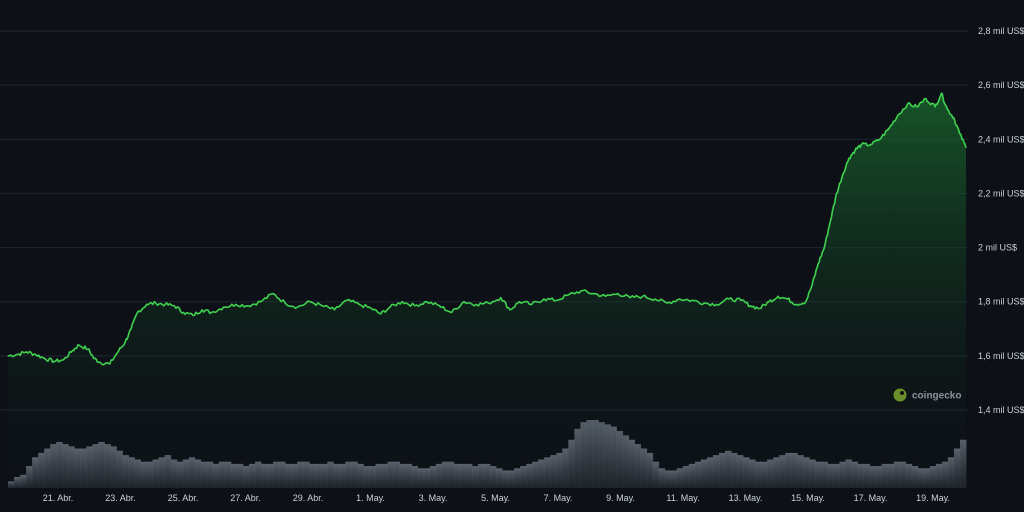  What do you see at coordinates (808, 498) in the screenshot?
I see `x-tick-label: 15. May.` at bounding box center [808, 498].